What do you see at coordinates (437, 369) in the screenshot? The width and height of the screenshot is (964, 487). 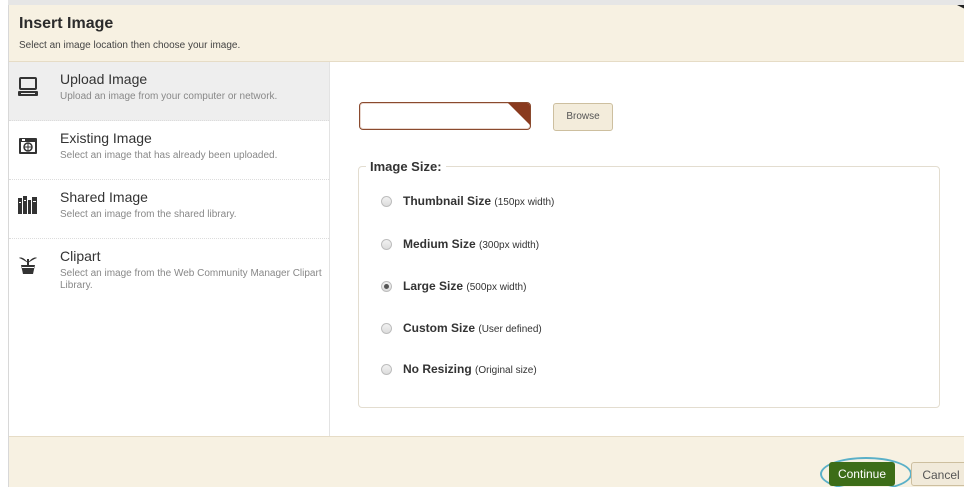 I see `radio-label: No Resizing` at bounding box center [437, 369].